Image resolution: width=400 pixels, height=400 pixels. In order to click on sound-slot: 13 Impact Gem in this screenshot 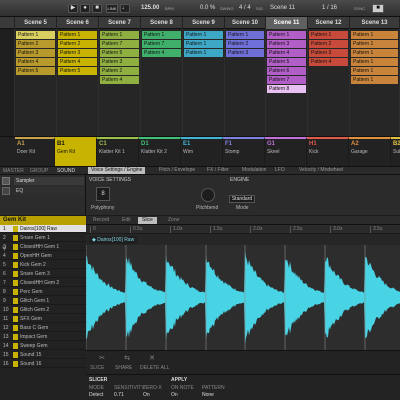, I will do `click(43, 337)`.